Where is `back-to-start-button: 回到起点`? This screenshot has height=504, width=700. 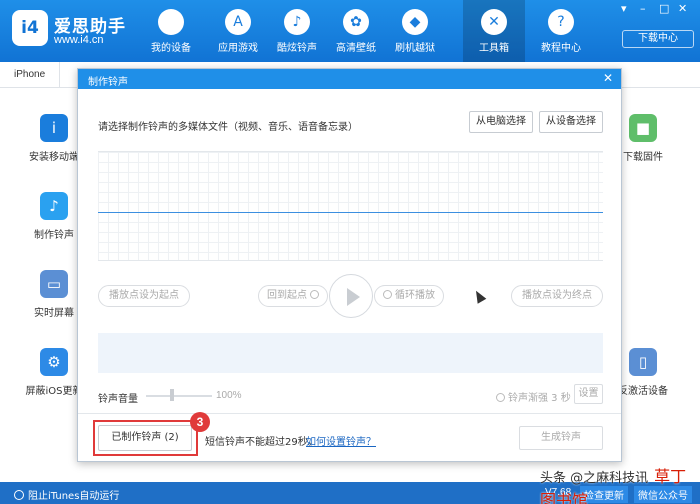 back-to-start-button: 回到起点 is located at coordinates (293, 296).